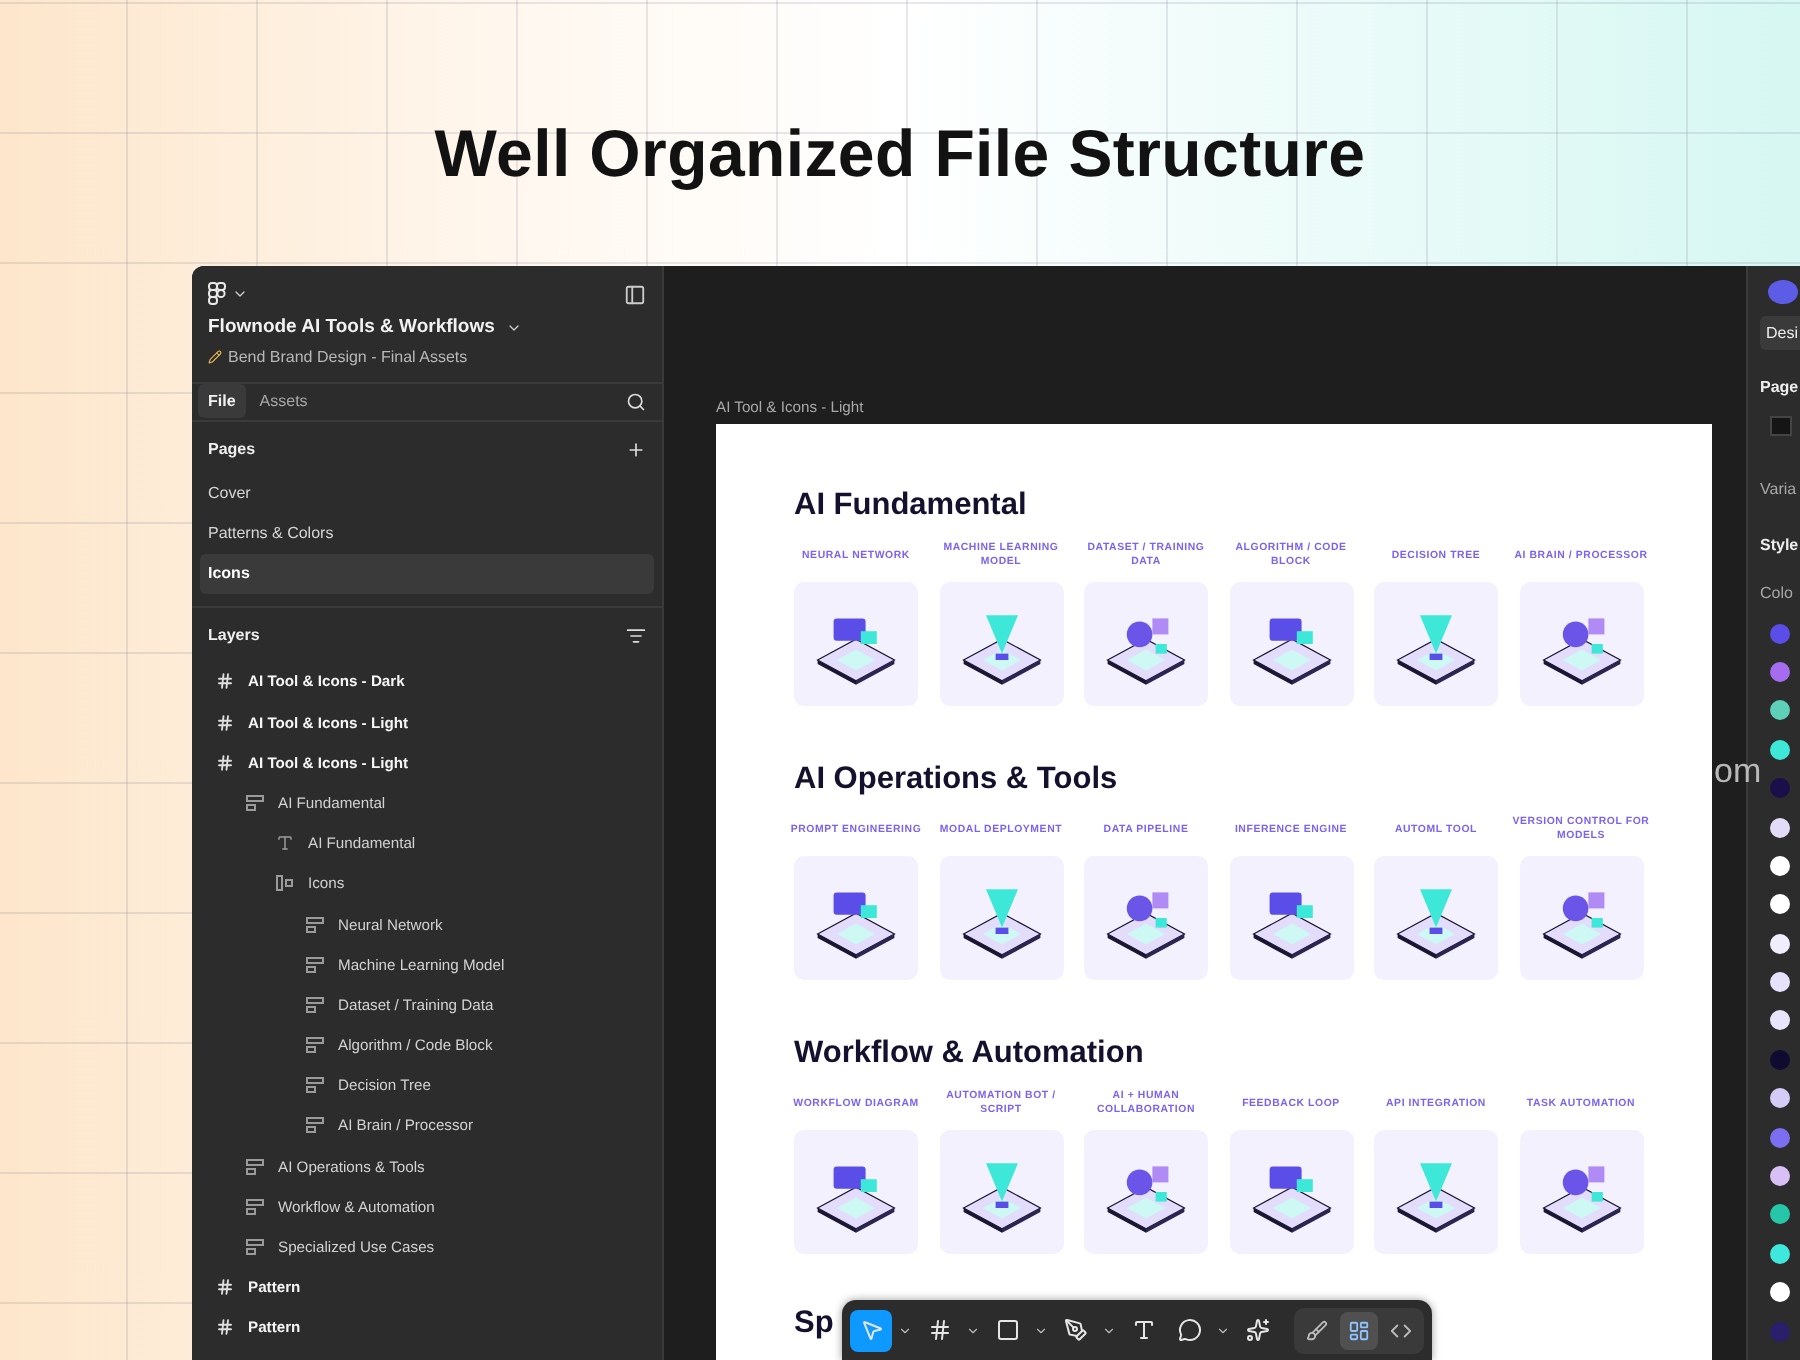 The image size is (1800, 1360). Describe the element at coordinates (348, 357) in the screenshot. I see `file-subtitle: Bend Brand Design - Final Assets` at that location.